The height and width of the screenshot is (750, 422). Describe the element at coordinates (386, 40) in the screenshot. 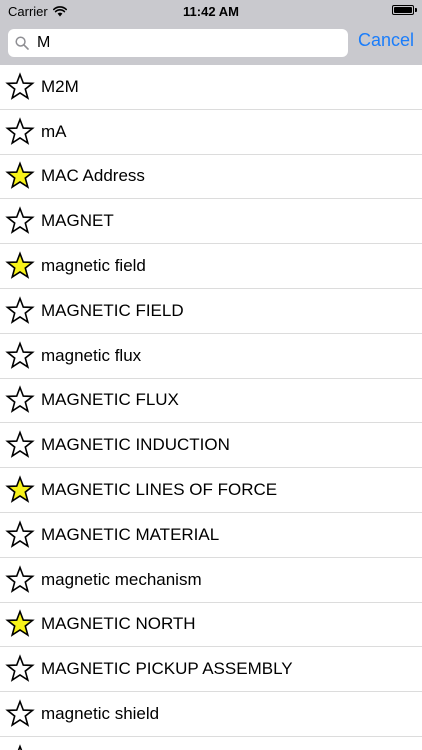

I see `cancel-button: Cancel` at that location.